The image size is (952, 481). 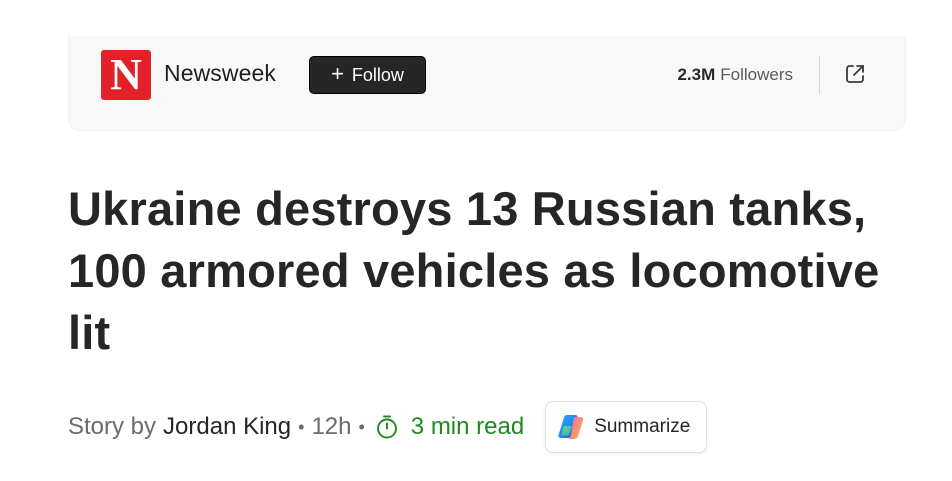 What do you see at coordinates (642, 426) in the screenshot?
I see `summarize-label: Summarize` at bounding box center [642, 426].